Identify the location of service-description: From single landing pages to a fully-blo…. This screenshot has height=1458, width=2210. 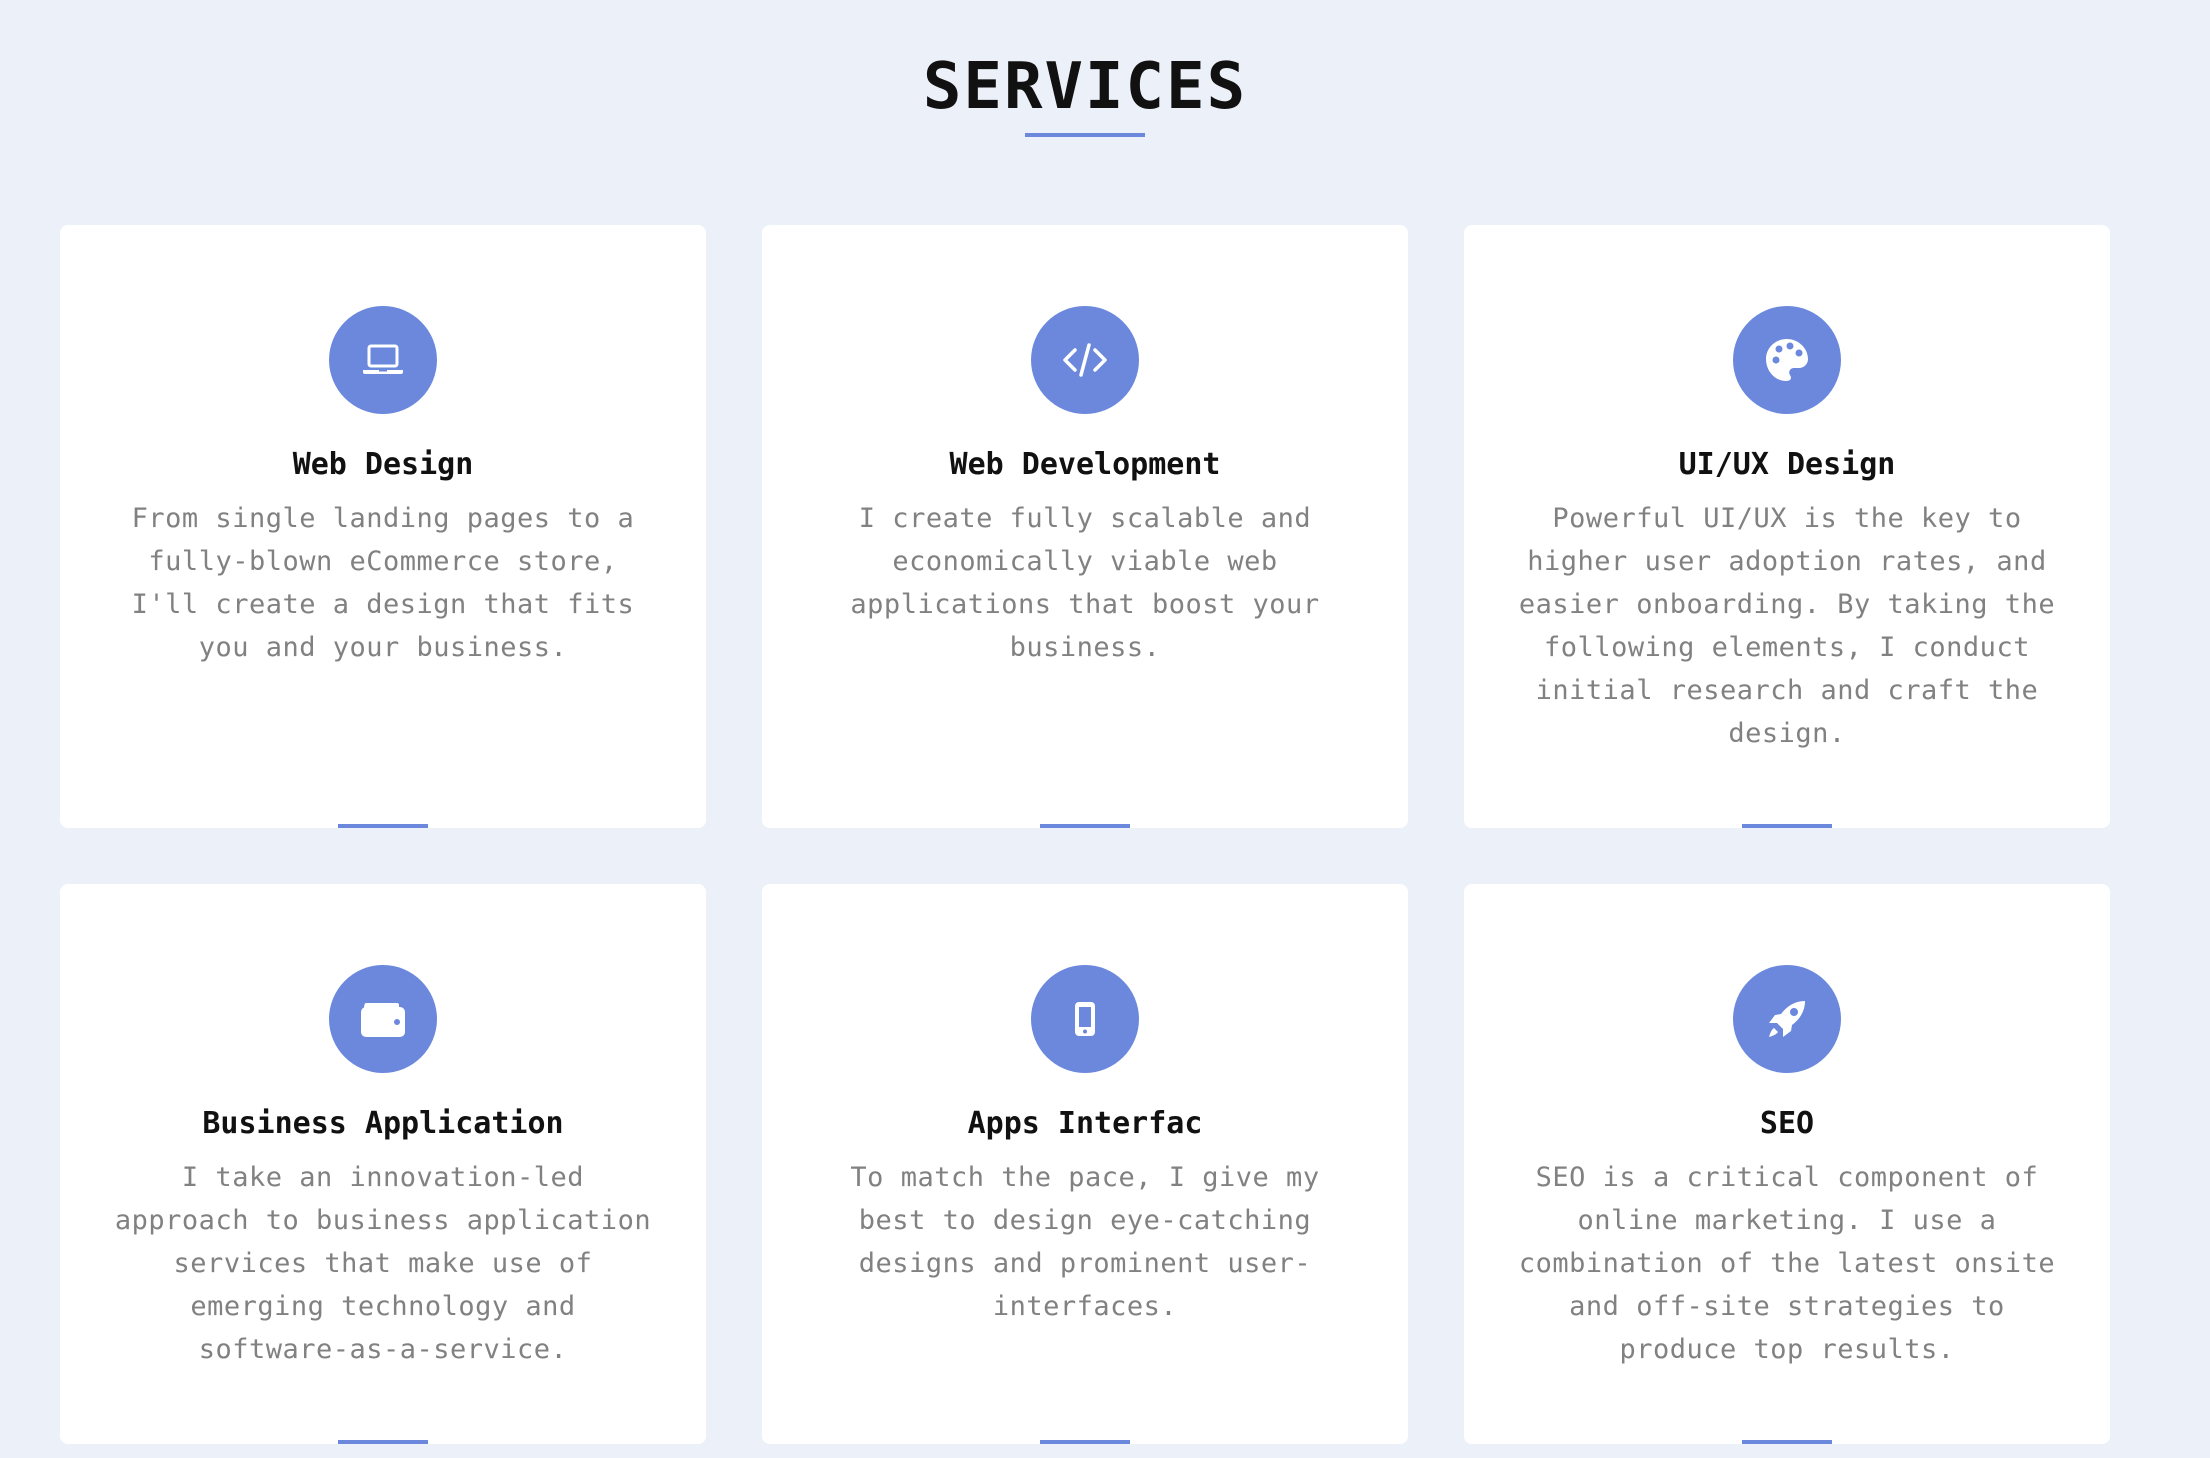
(383, 583).